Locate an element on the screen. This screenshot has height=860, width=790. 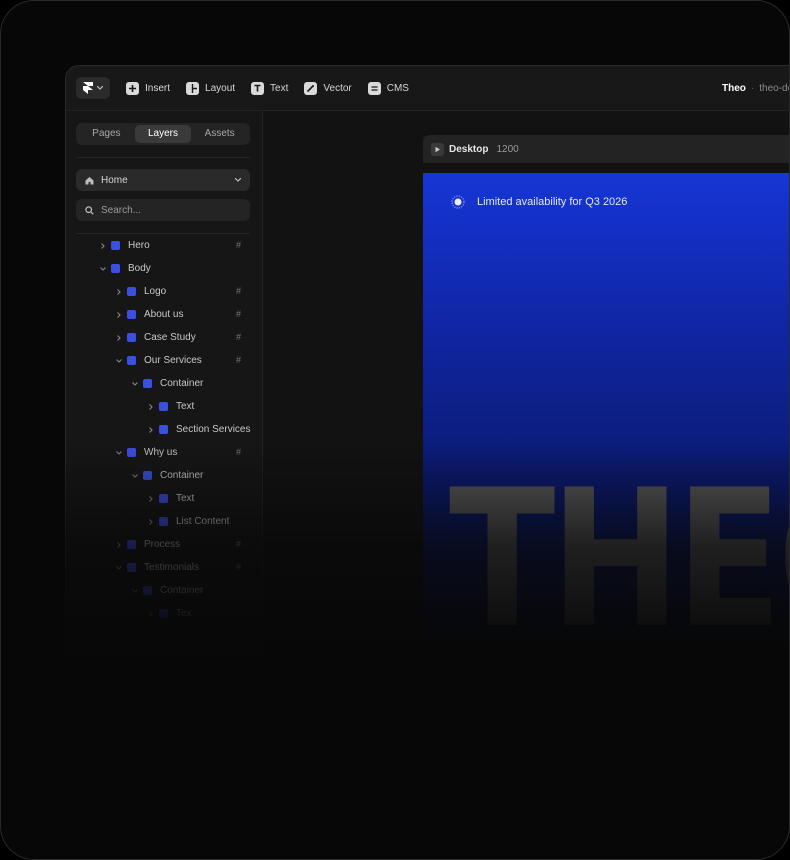
layer-row: Body is located at coordinates (164, 269).